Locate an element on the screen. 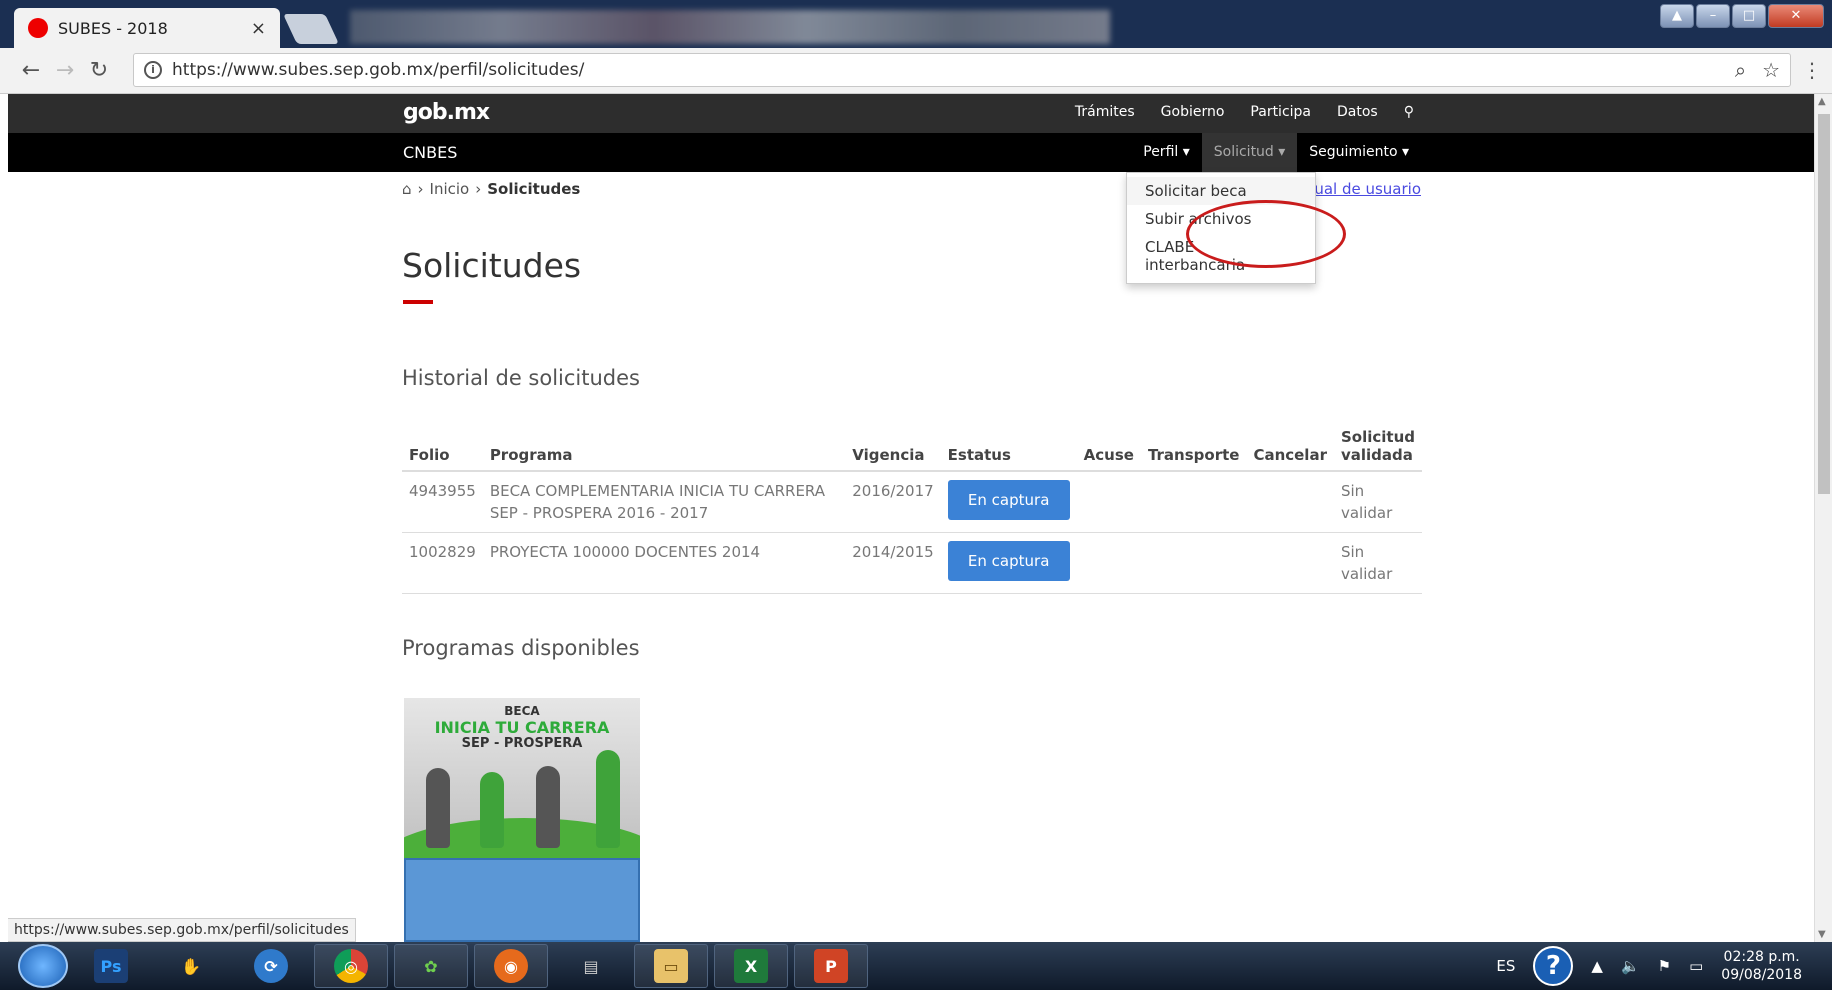  folio-cell: 4943955 is located at coordinates (442, 502).